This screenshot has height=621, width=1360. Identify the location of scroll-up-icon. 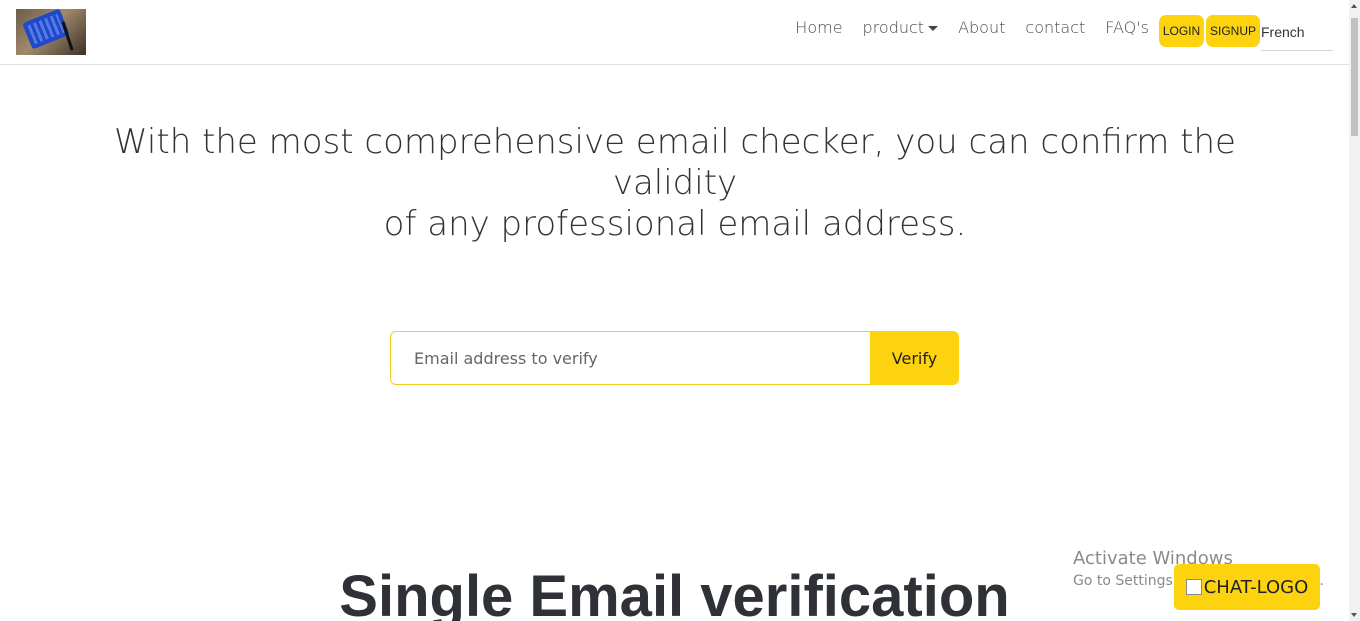
(1354, 6).